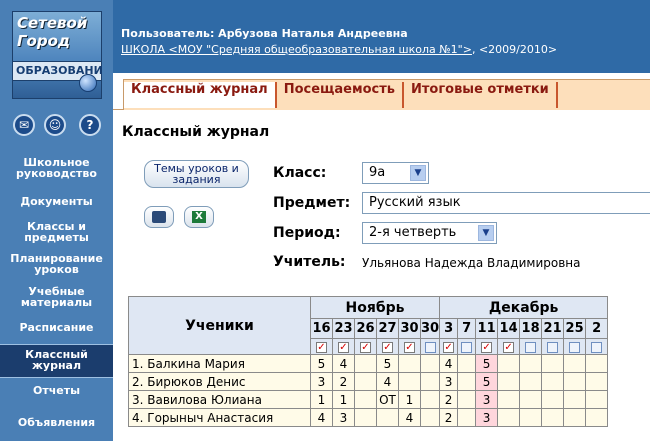 The width and height of the screenshot is (650, 441). I want to click on sidebar-item-classes-subjects: Классы и предметы, so click(56, 232).